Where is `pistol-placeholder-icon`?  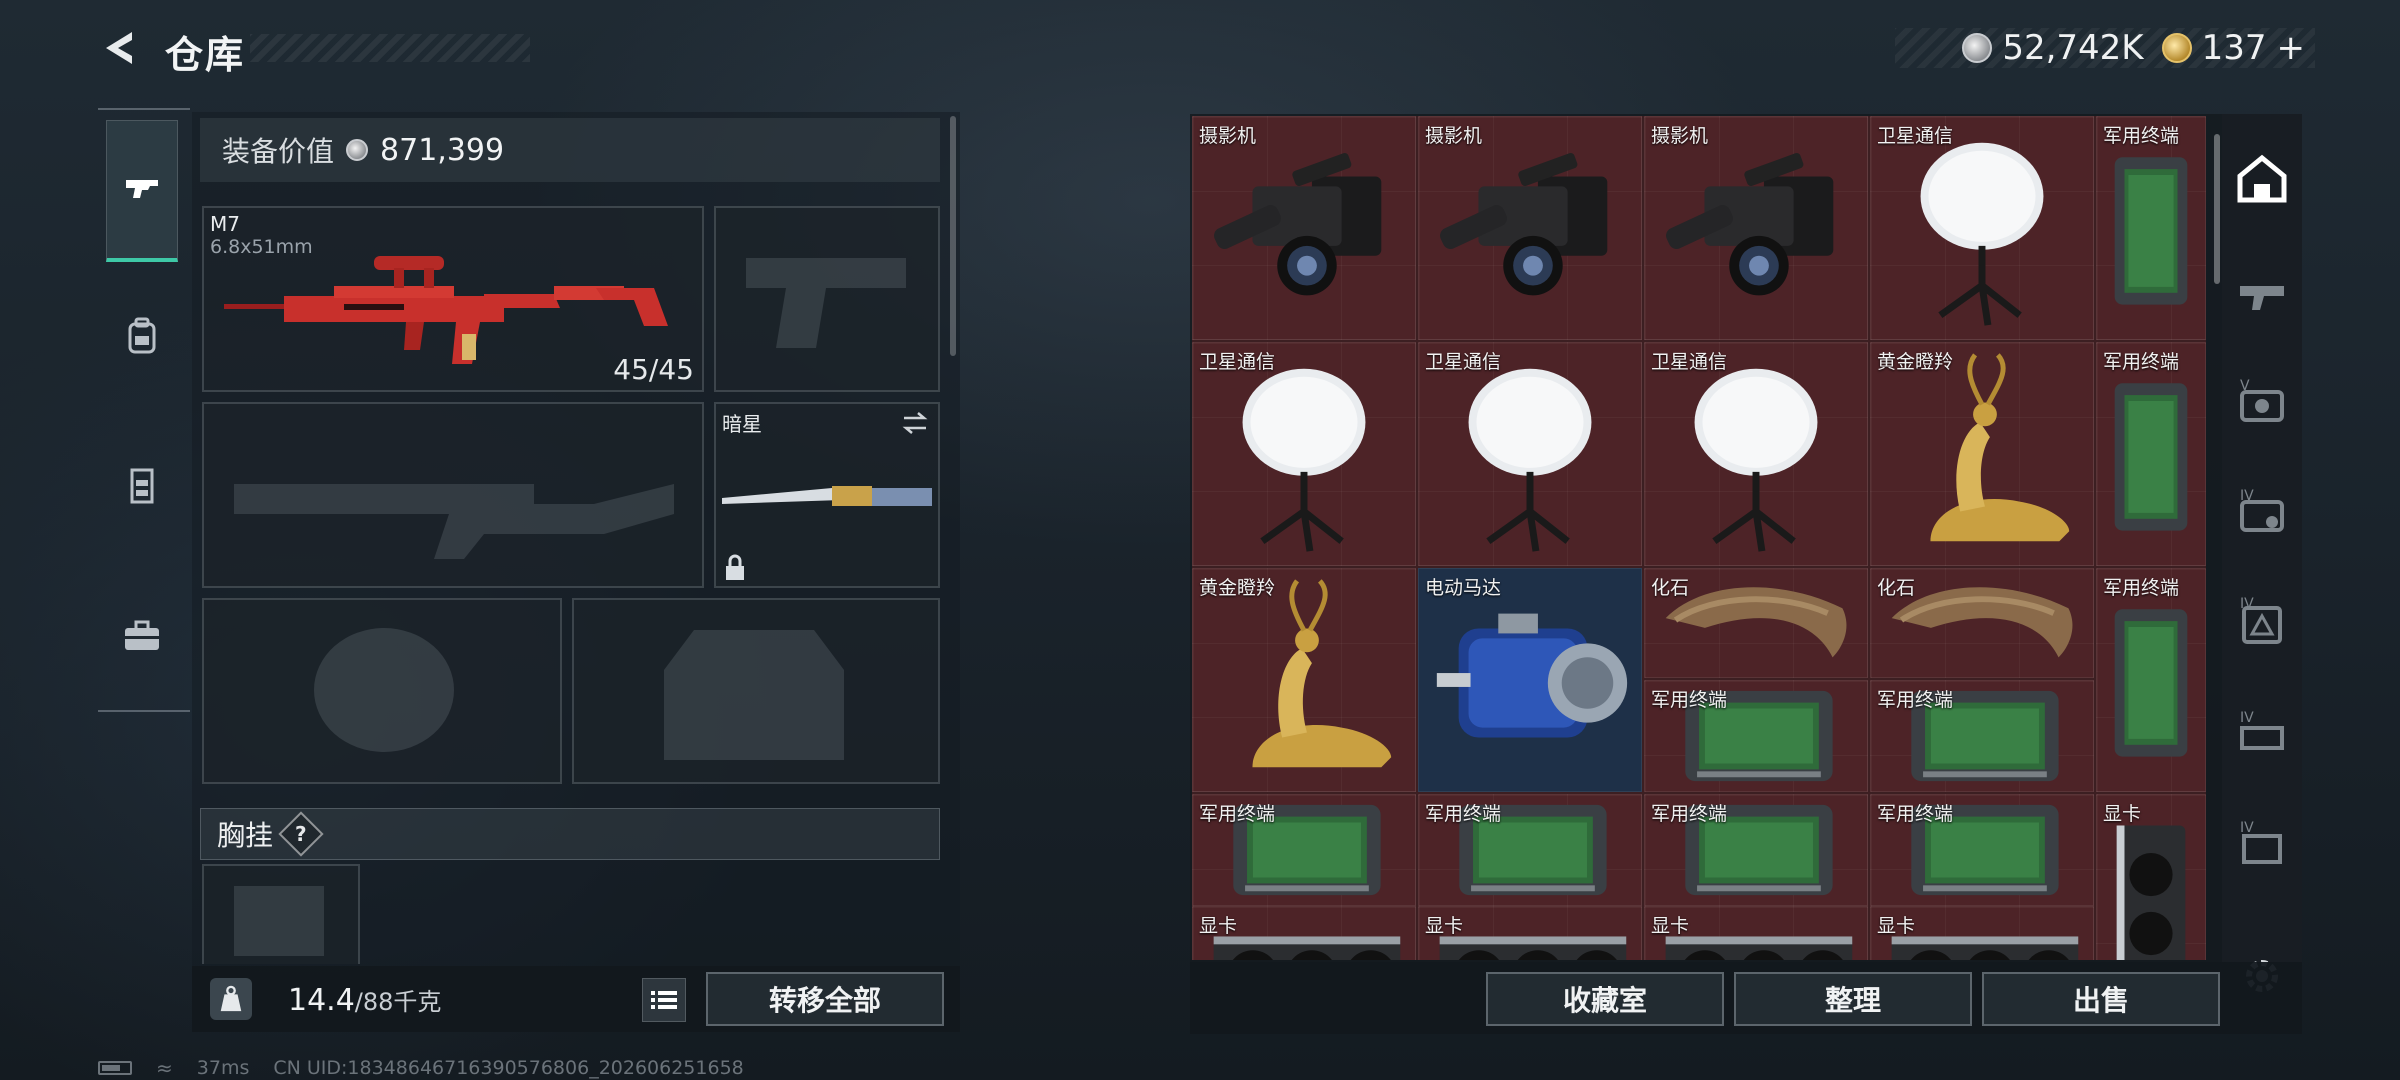 pistol-placeholder-icon is located at coordinates (826, 303).